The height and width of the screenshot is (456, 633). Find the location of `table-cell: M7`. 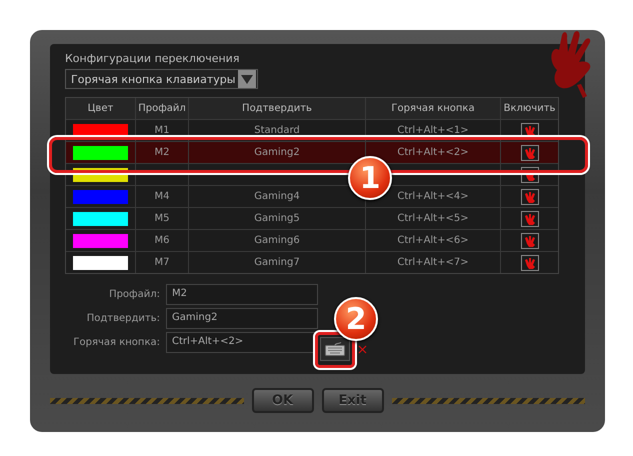

table-cell: M7 is located at coordinates (162, 262).